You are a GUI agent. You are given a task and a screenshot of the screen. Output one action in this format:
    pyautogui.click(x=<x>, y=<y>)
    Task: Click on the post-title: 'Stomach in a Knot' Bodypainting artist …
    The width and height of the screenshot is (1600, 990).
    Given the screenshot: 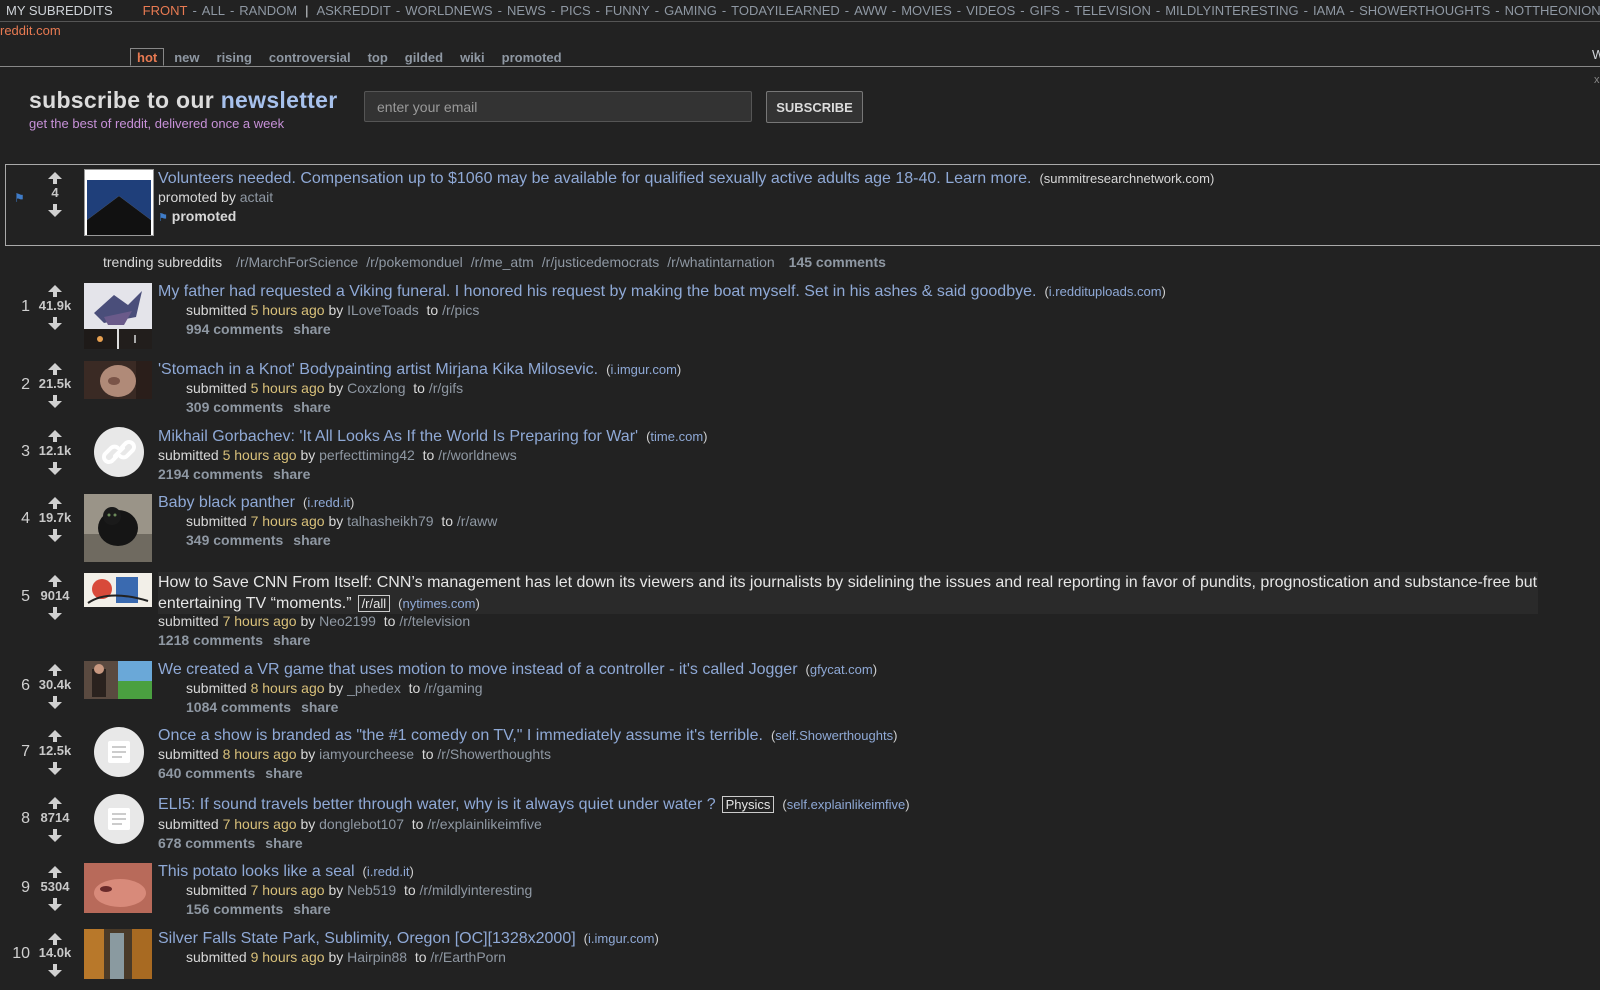 What is the action you would take?
    pyautogui.click(x=419, y=370)
    